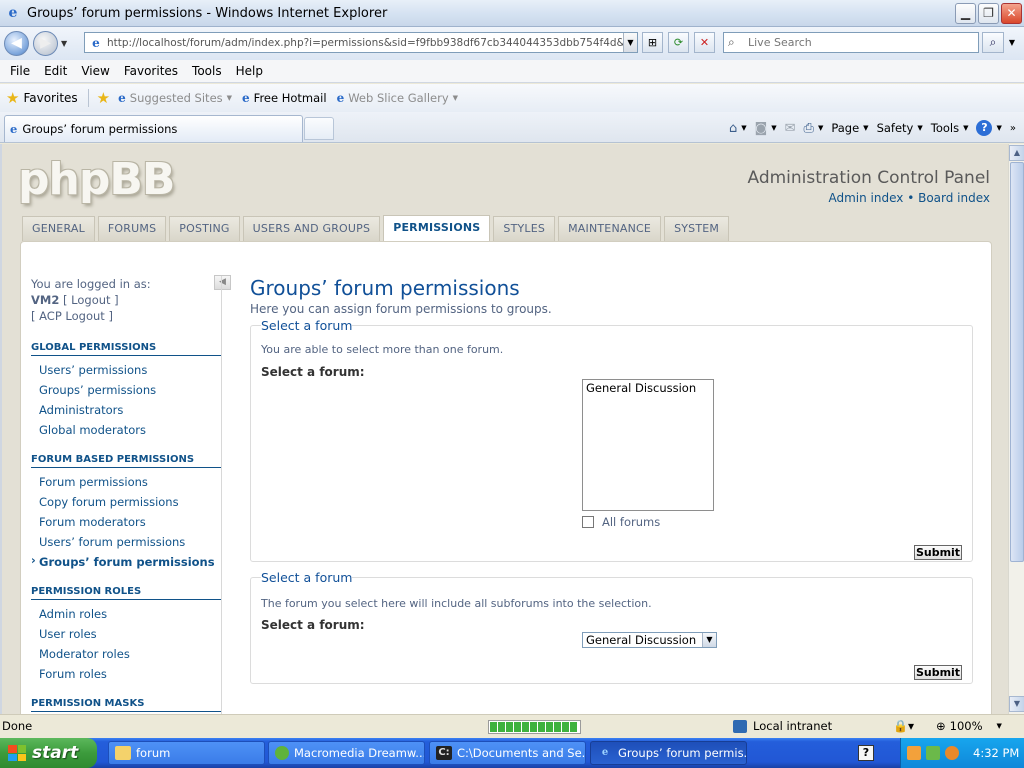 Image resolution: width=1024 pixels, height=768 pixels. Describe the element at coordinates (222, 282) in the screenshot. I see `collapse-menu-button: ◀` at that location.